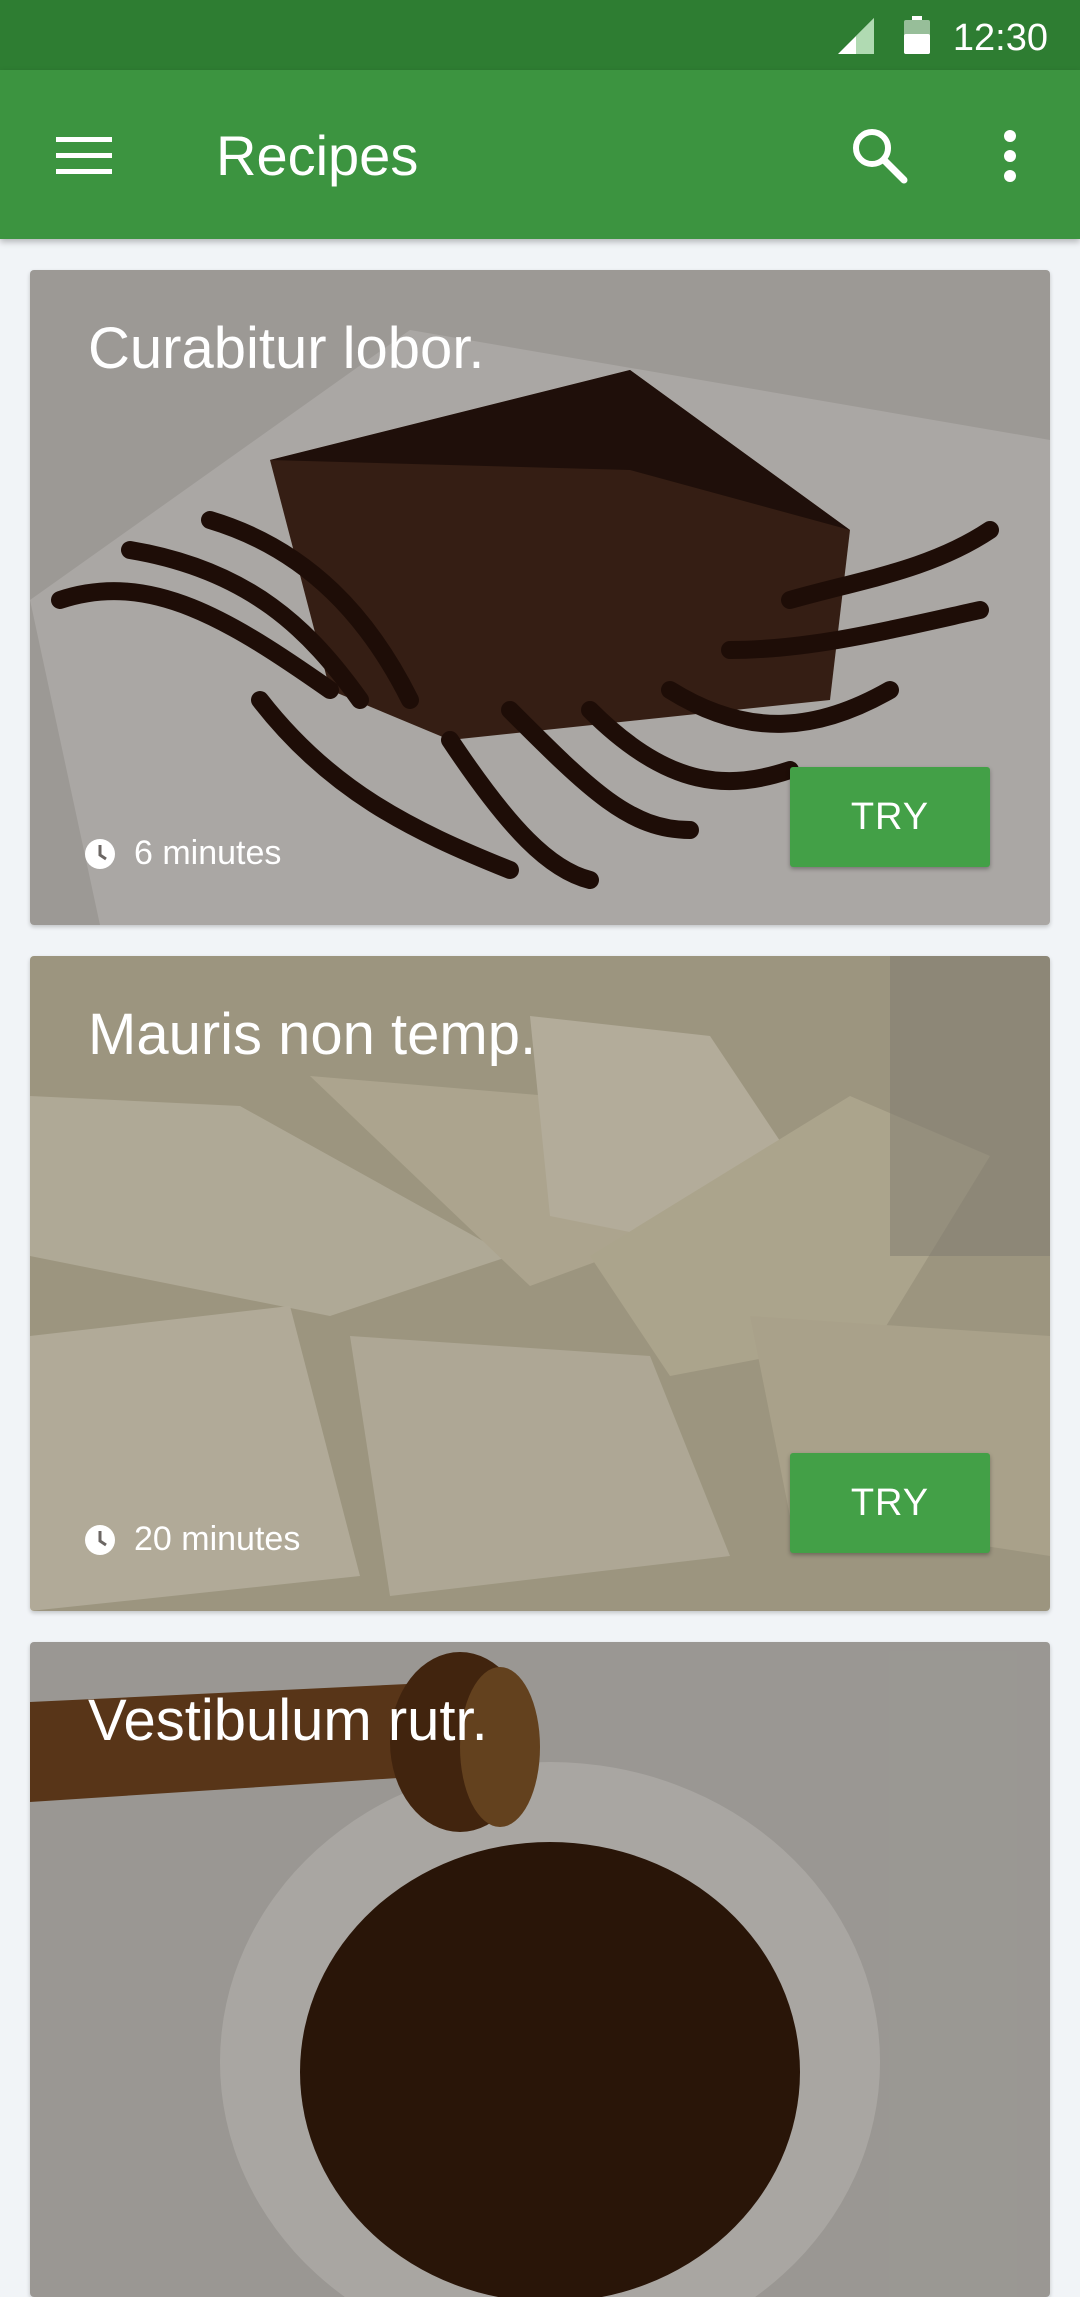 Image resolution: width=1080 pixels, height=2297 pixels. What do you see at coordinates (312, 1034) in the screenshot?
I see `recipe-title: Mauris non temp.` at bounding box center [312, 1034].